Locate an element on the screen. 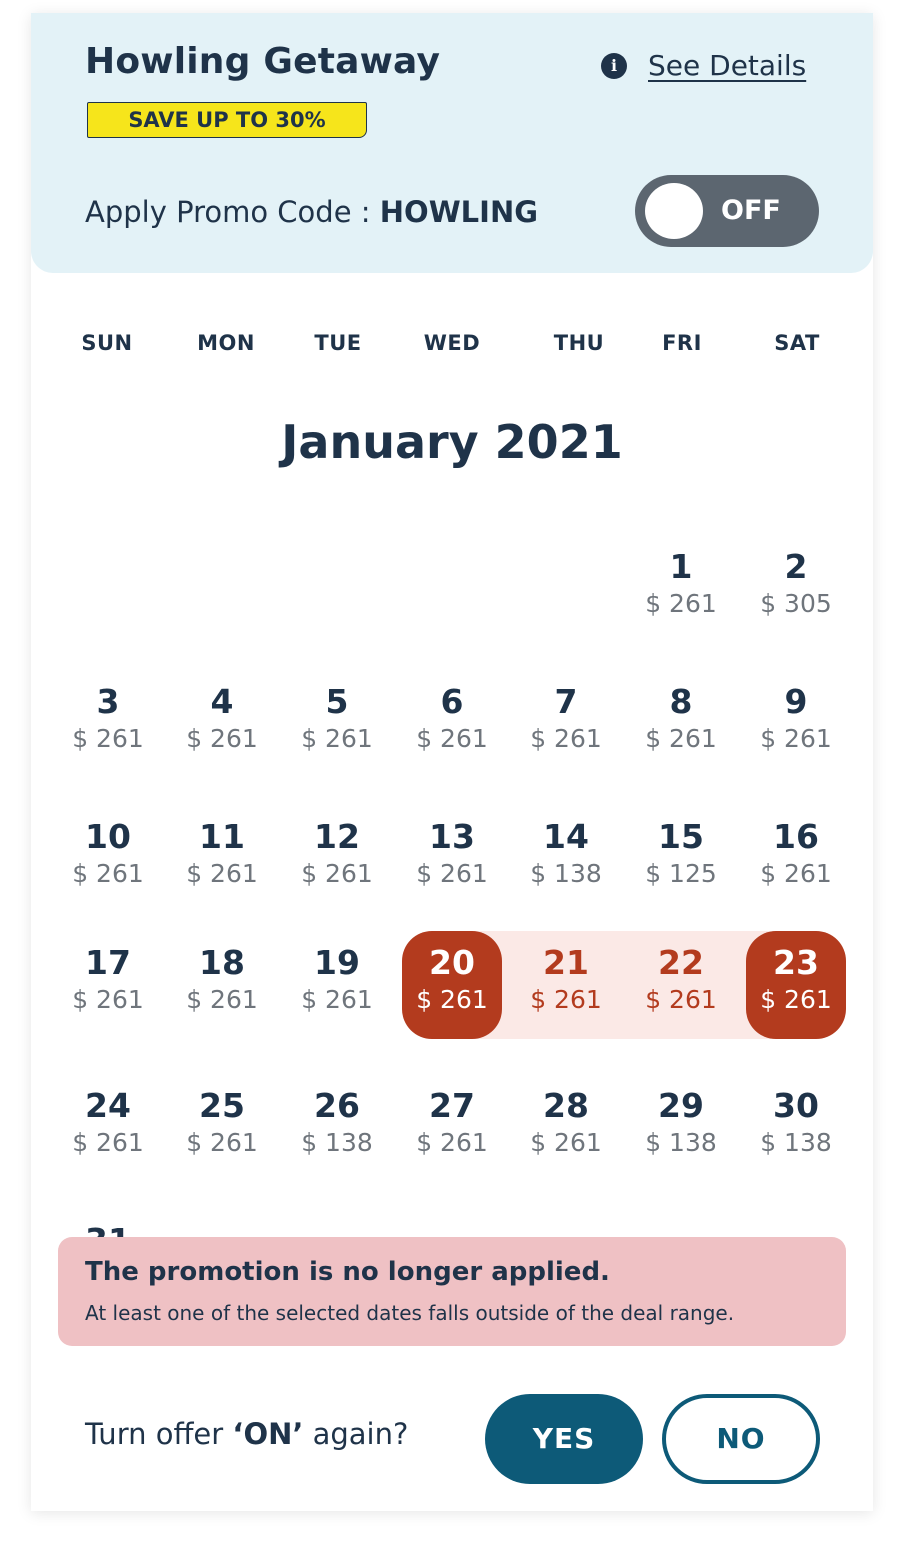 This screenshot has width=903, height=1548. weekday-thu: THU is located at coordinates (579, 343).